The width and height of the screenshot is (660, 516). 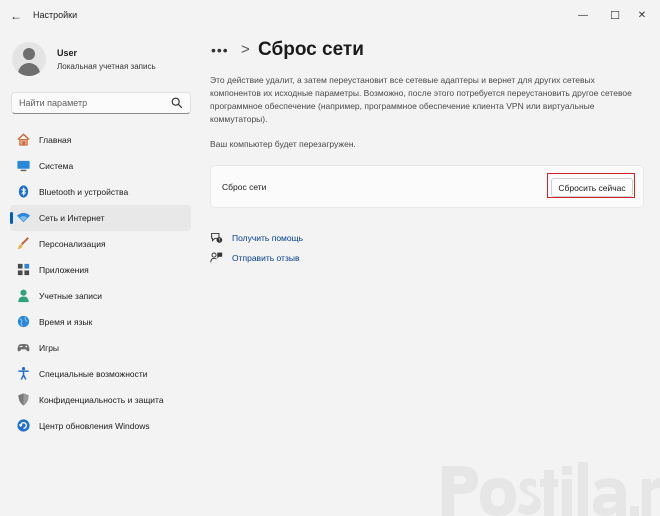 I want to click on apps-icon, so click(x=23, y=269).